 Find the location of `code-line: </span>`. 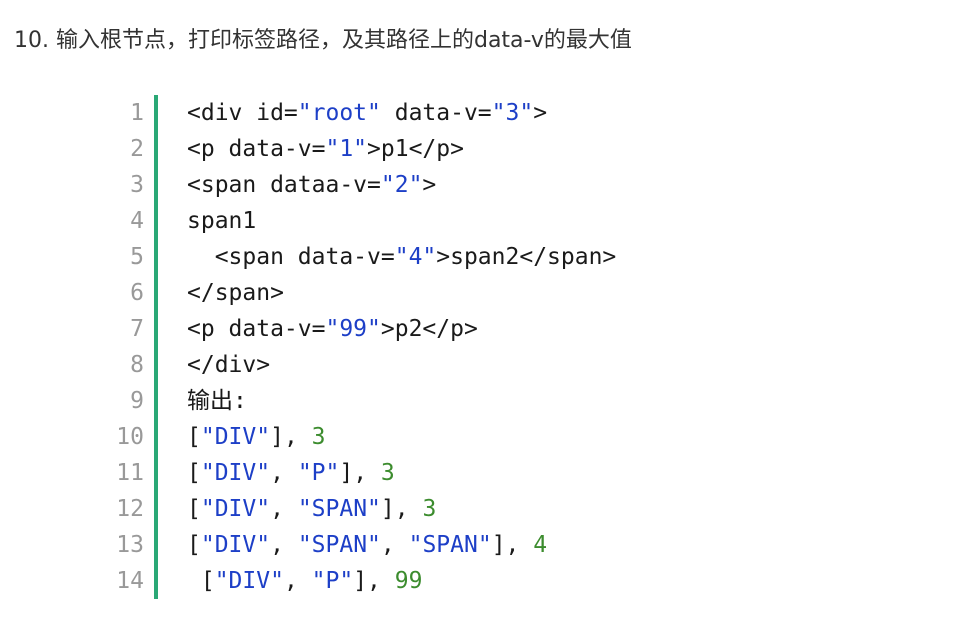

code-line: </span> is located at coordinates (401, 293).